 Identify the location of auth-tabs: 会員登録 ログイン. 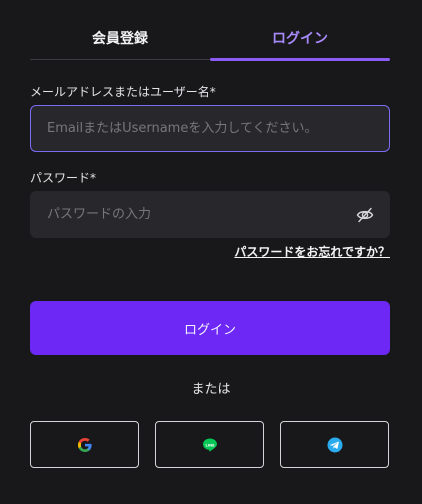
(210, 42).